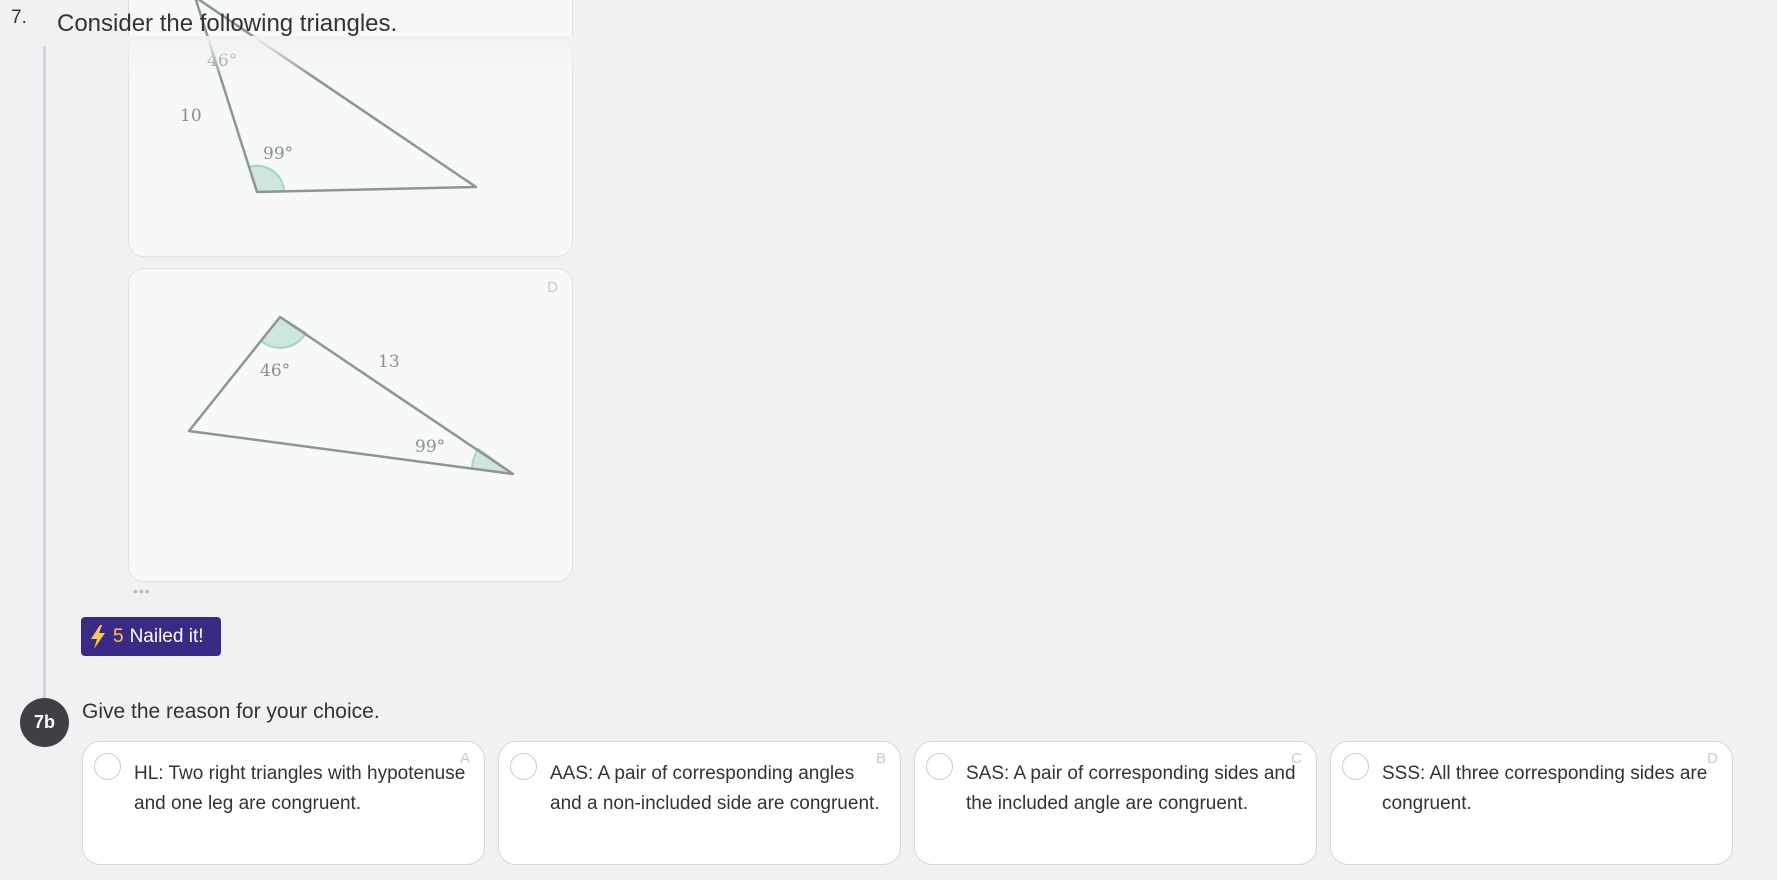 The height and width of the screenshot is (880, 1777). I want to click on label-angle-bottom: 99°, so click(278, 154).